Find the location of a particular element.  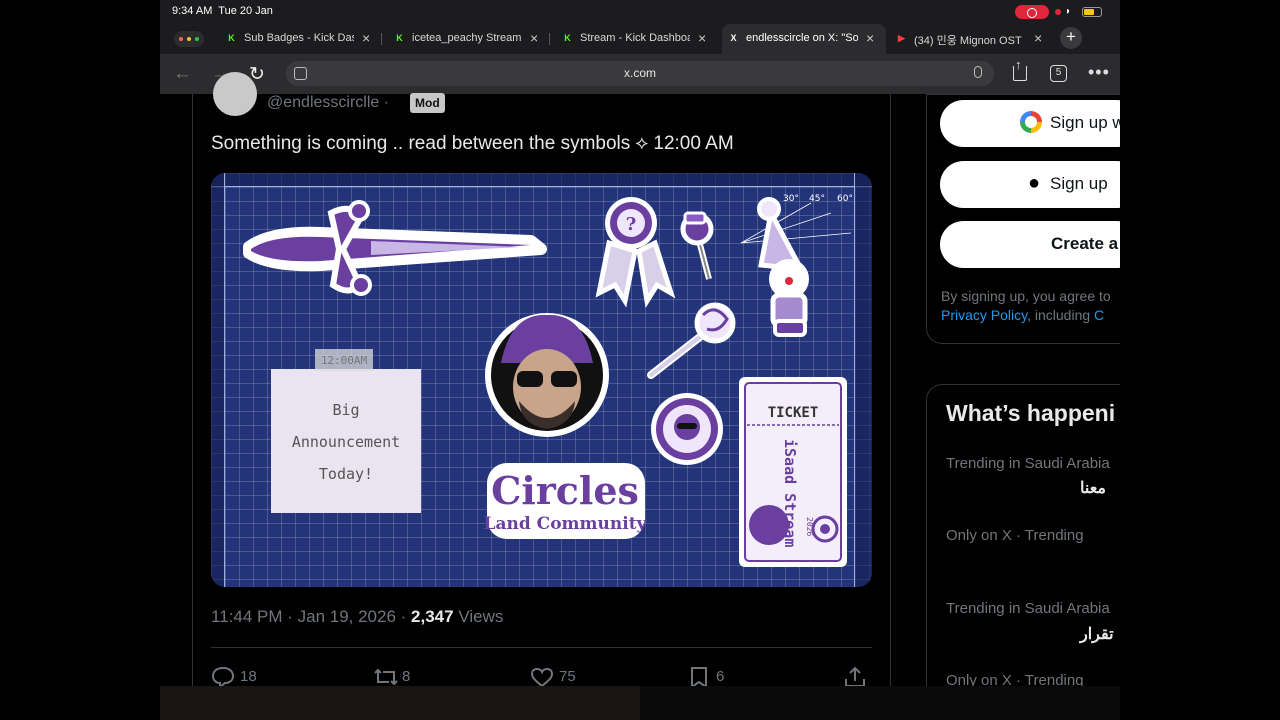

repost-button: 8 is located at coordinates (391, 676).